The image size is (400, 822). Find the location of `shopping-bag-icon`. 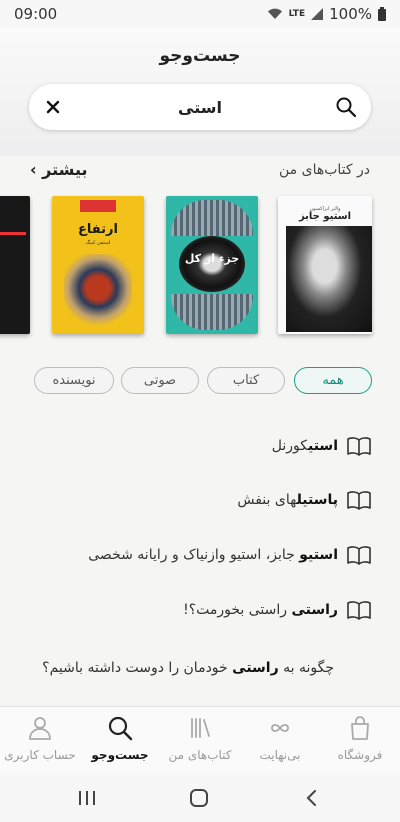

shopping-bag-icon is located at coordinates (360, 728).